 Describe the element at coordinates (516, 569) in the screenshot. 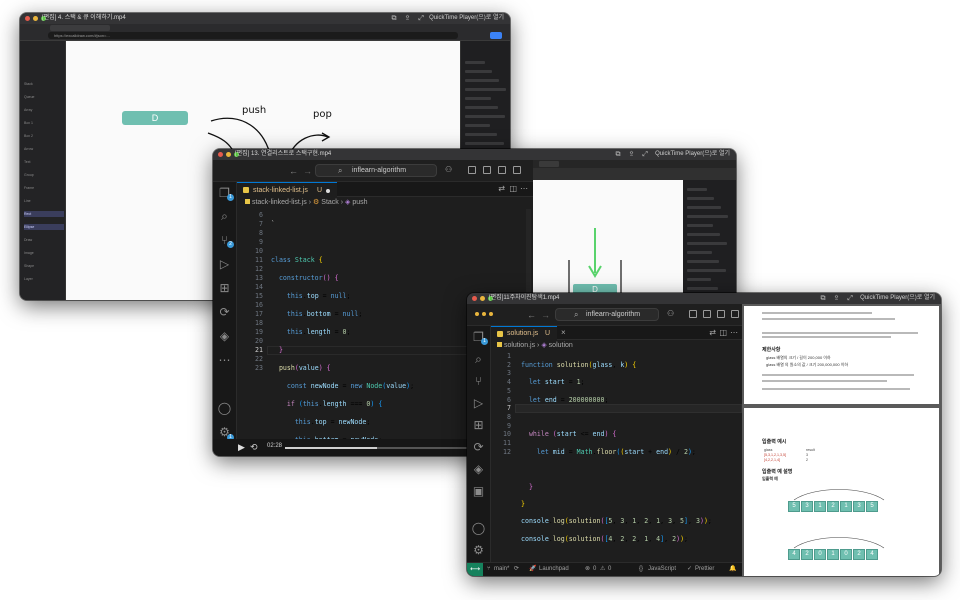

I see `sync-icon: ⟳` at that location.